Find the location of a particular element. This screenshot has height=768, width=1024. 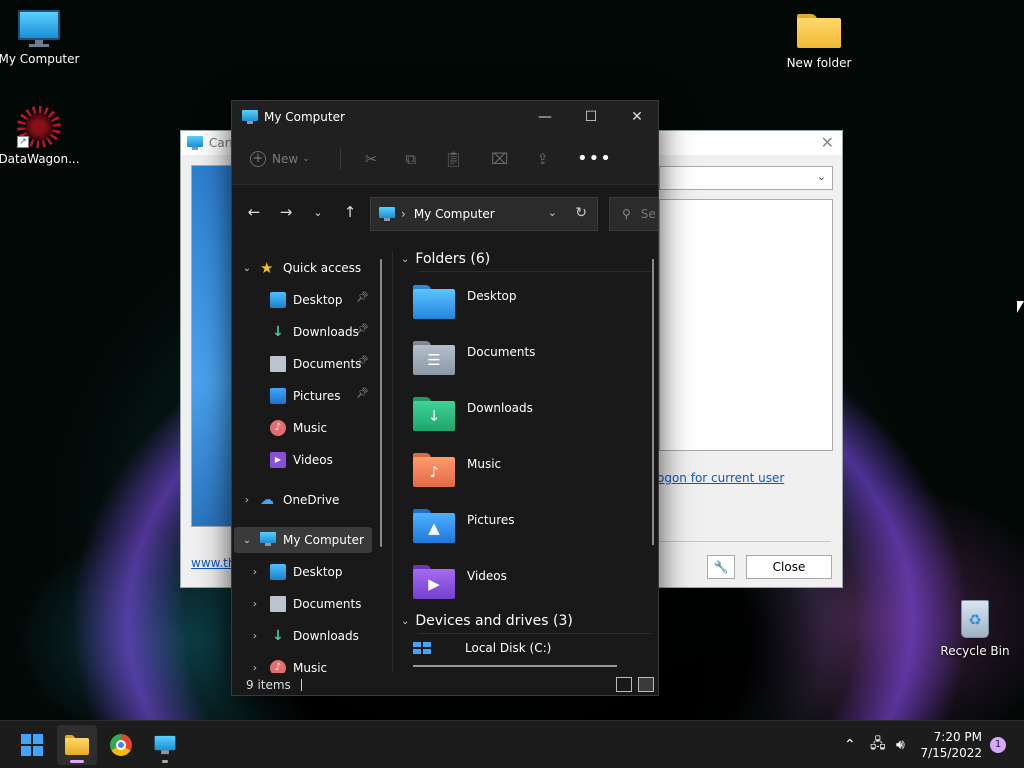

star-icon: ★ is located at coordinates (267, 268).